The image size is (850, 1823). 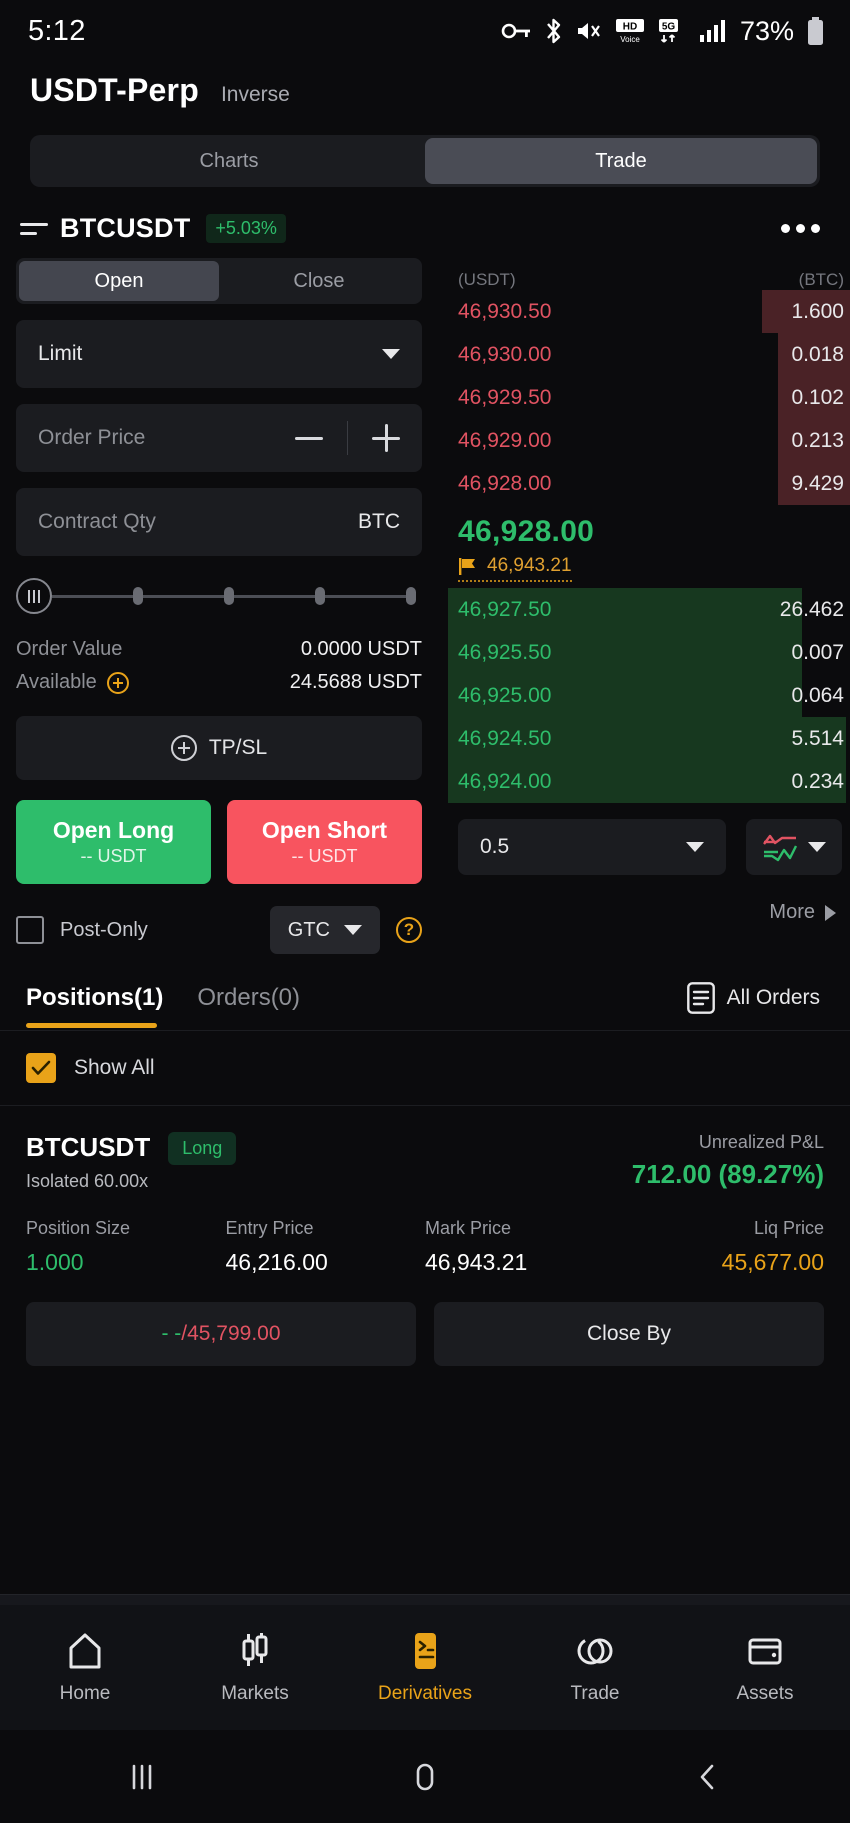 What do you see at coordinates (202, 1148) in the screenshot?
I see `position-side-badge: Long` at bounding box center [202, 1148].